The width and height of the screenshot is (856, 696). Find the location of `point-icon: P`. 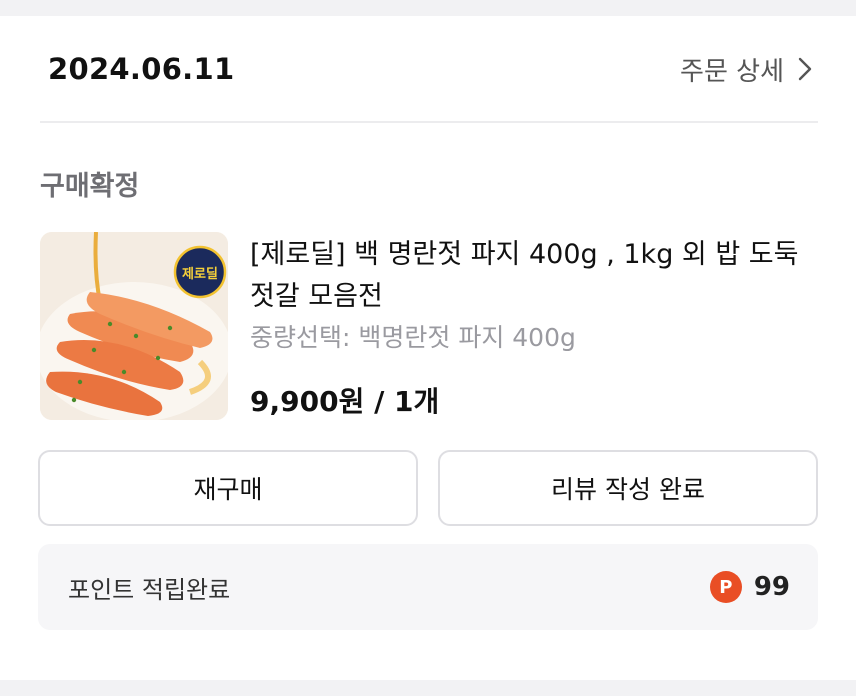

point-icon: P is located at coordinates (725, 587).